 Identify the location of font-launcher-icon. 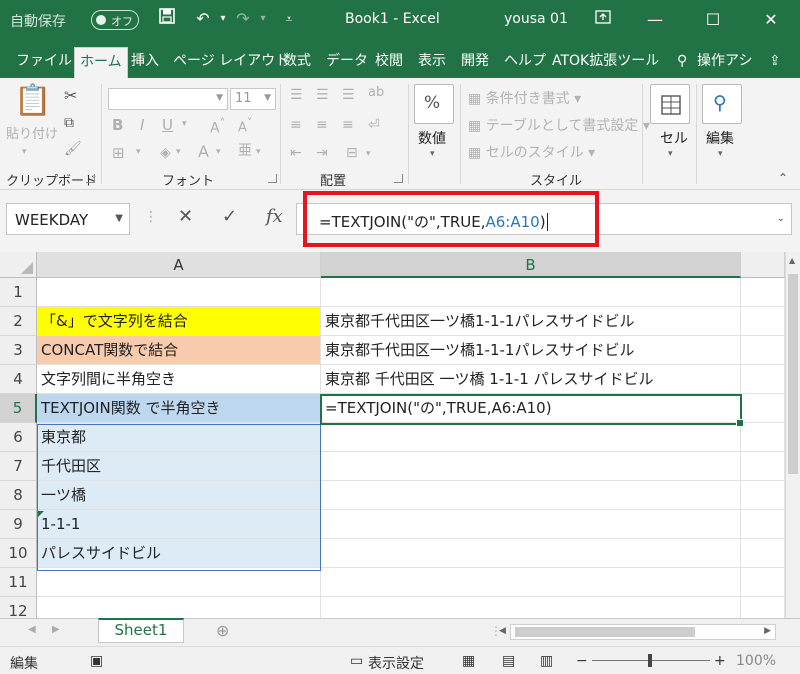
(272, 178).